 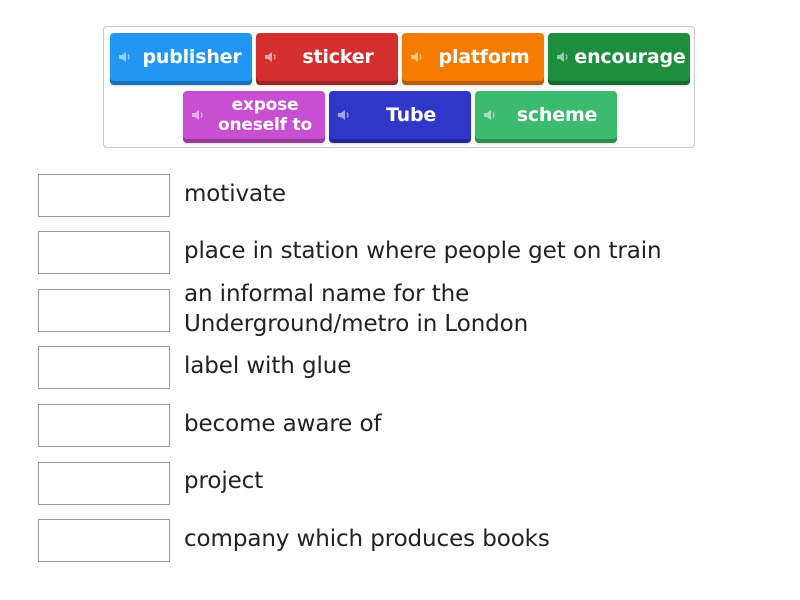 What do you see at coordinates (283, 424) in the screenshot?
I see `definition-5: become aware of` at bounding box center [283, 424].